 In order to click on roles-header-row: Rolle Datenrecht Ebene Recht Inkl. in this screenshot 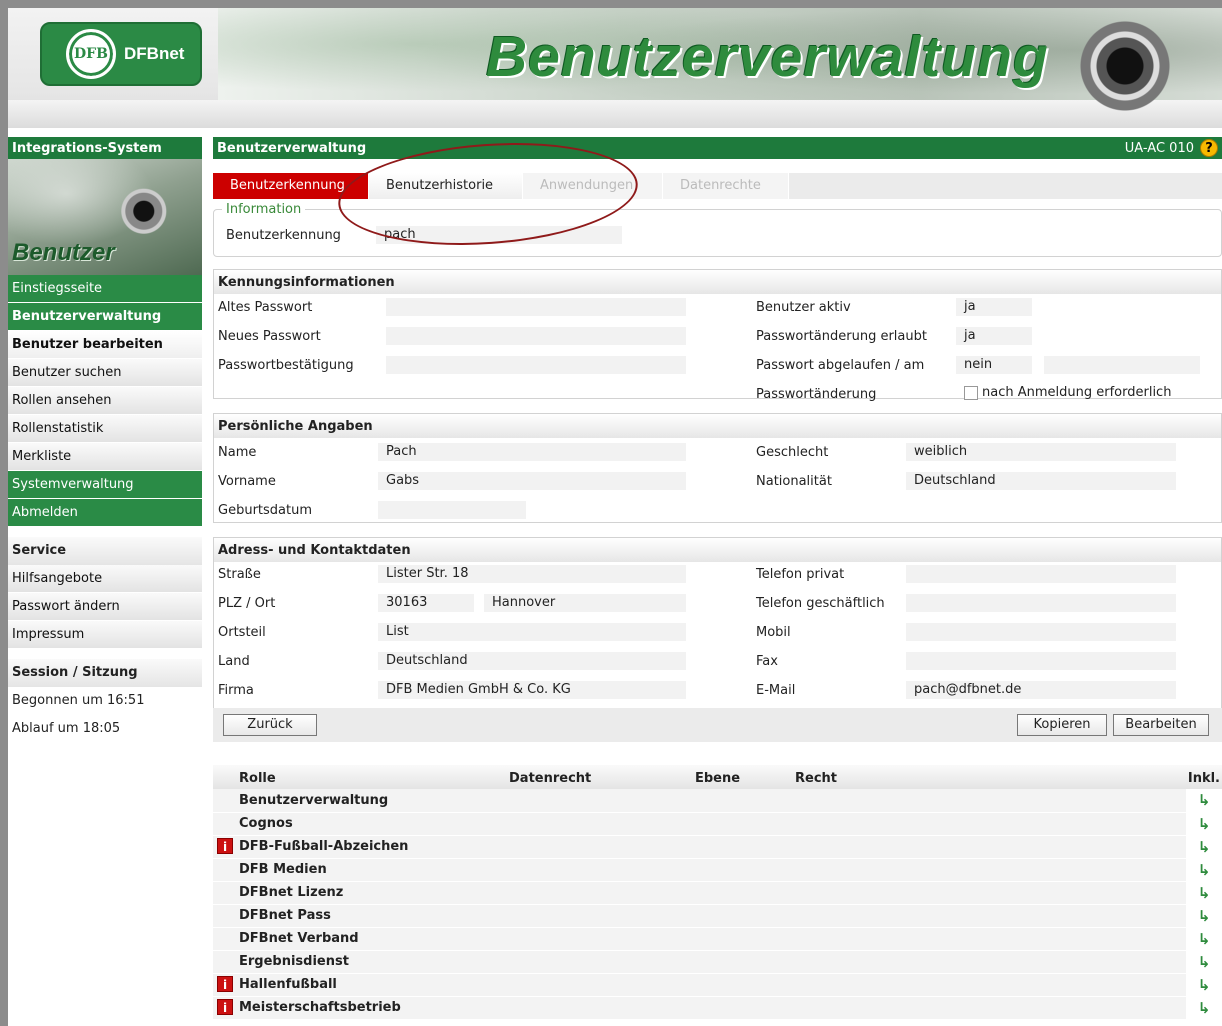, I will do `click(717, 777)`.